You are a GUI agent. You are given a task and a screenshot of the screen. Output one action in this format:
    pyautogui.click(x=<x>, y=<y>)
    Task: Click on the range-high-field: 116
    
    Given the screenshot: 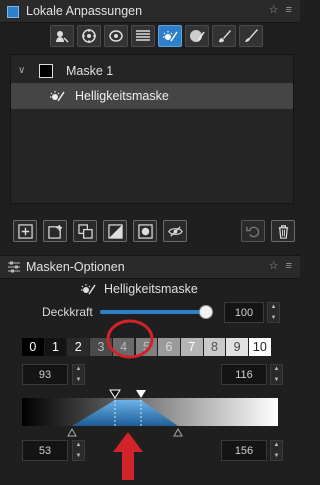 What is the action you would take?
    pyautogui.click(x=244, y=374)
    